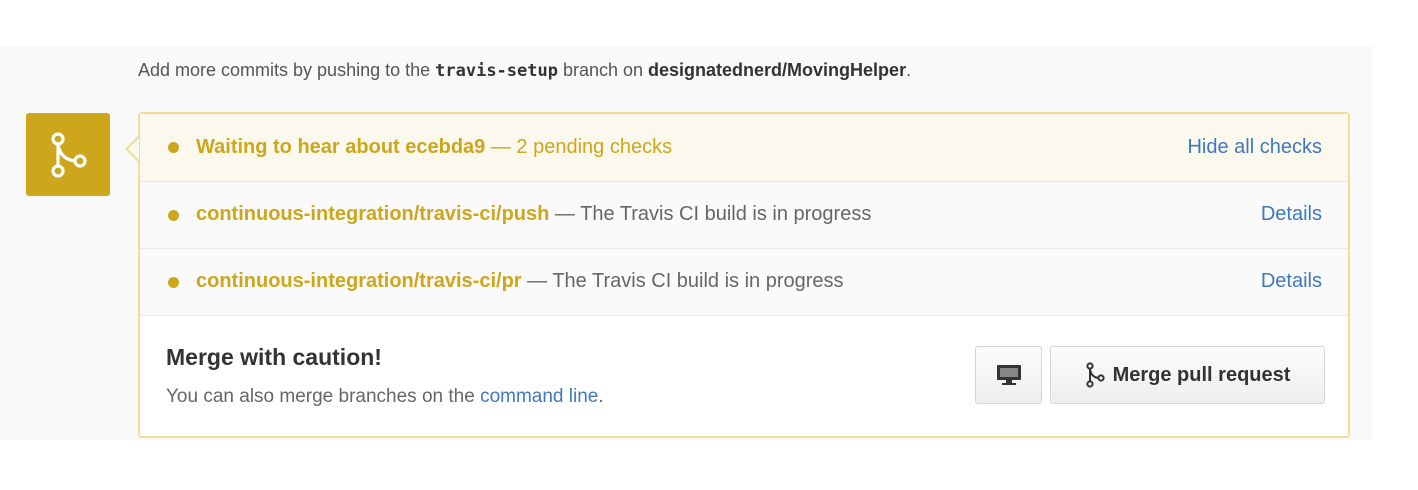 Image resolution: width=1418 pixels, height=490 pixels. What do you see at coordinates (133, 149) in the screenshot?
I see `panel-pointer-fill` at bounding box center [133, 149].